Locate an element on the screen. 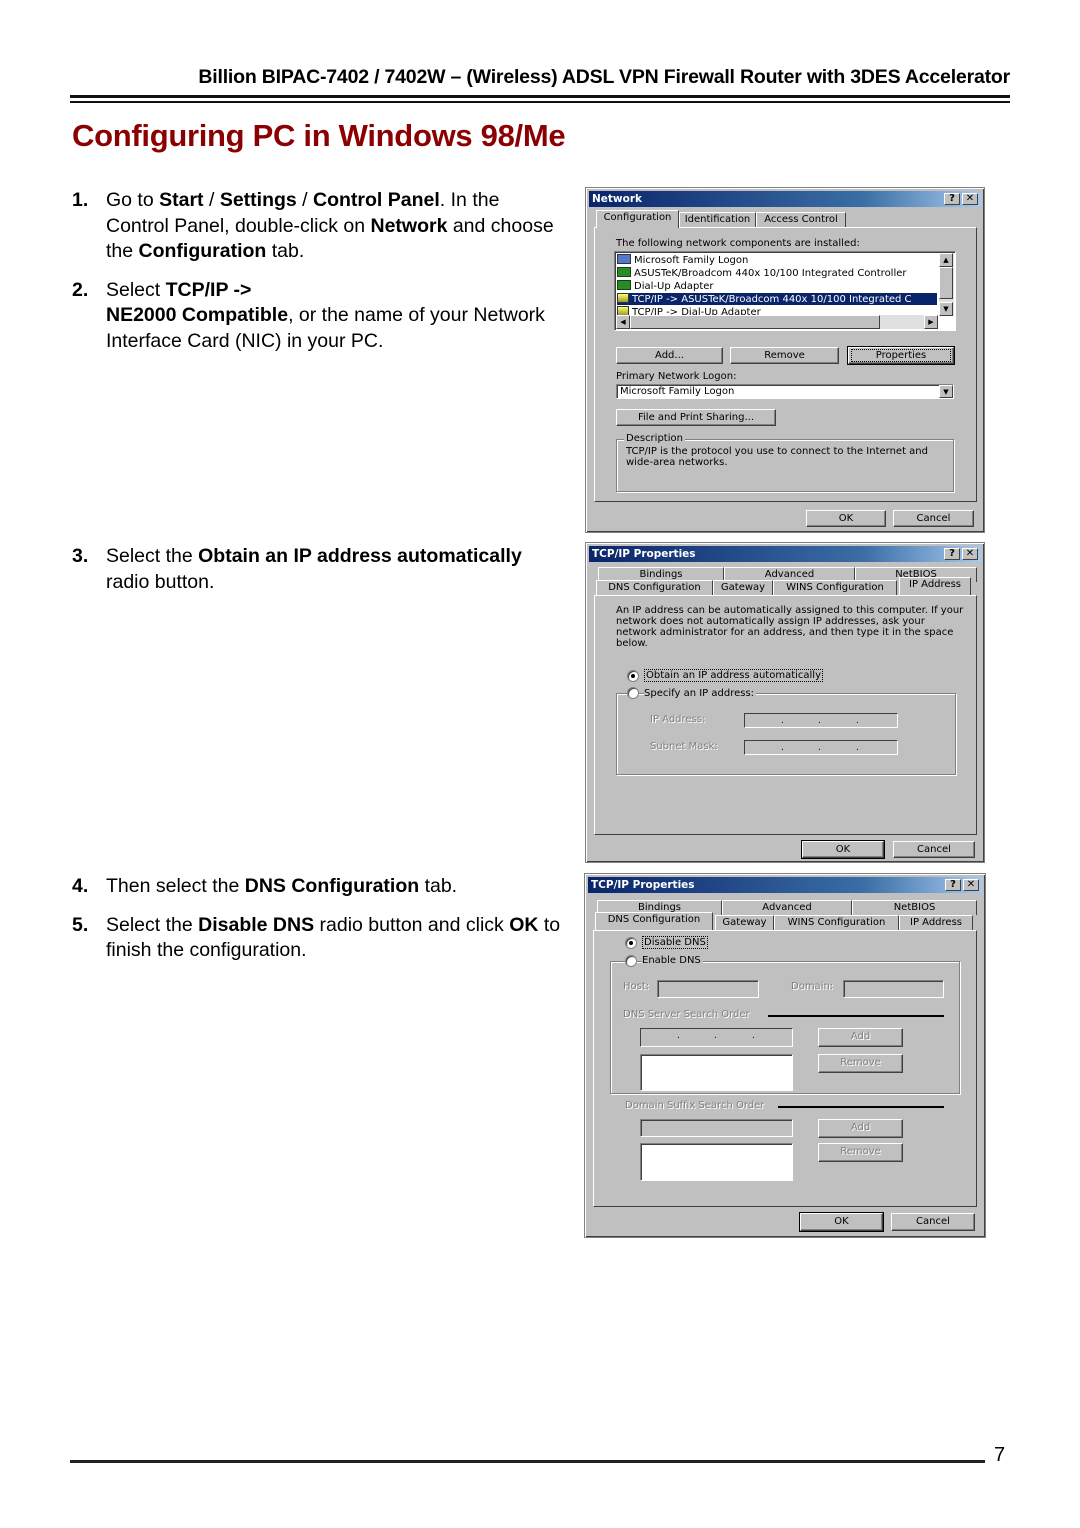 This screenshot has height=1528, width=1080. tab-access-control: Access Control is located at coordinates (801, 219).